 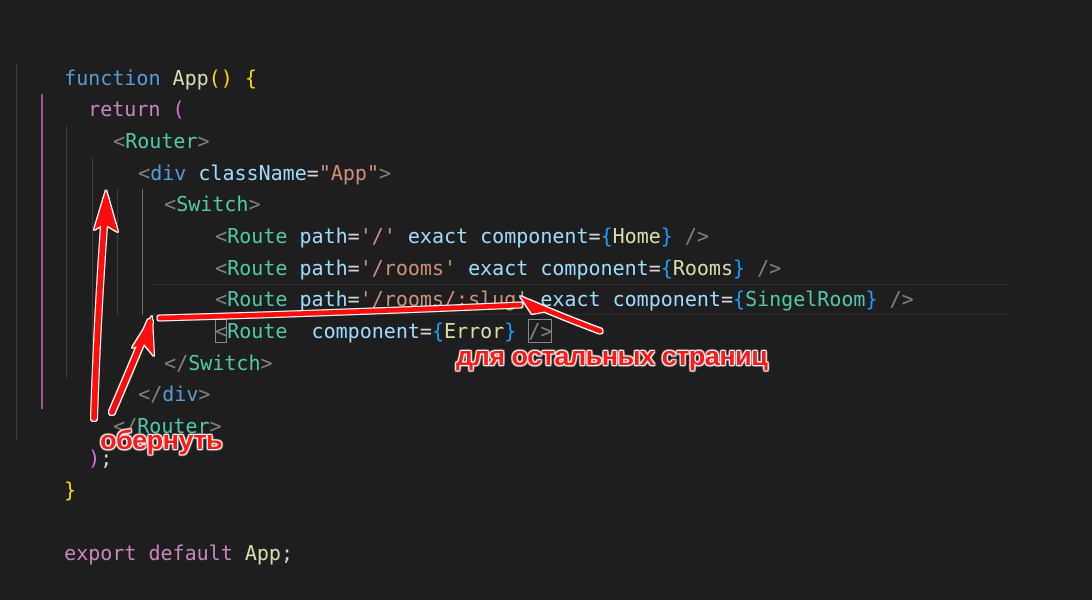 What do you see at coordinates (100, 309) in the screenshot?
I see `arrow-up-switch` at bounding box center [100, 309].